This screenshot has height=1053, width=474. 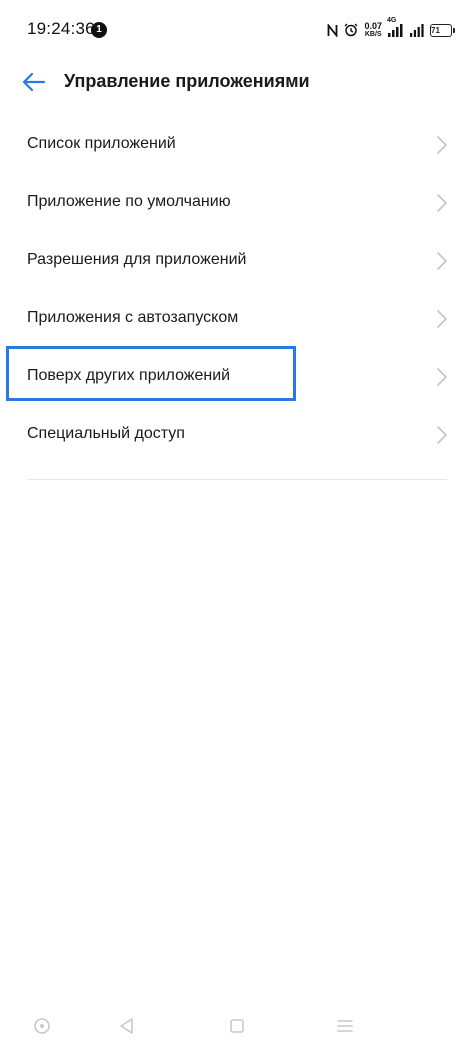 I want to click on battery-icon: 71, so click(x=442, y=30).